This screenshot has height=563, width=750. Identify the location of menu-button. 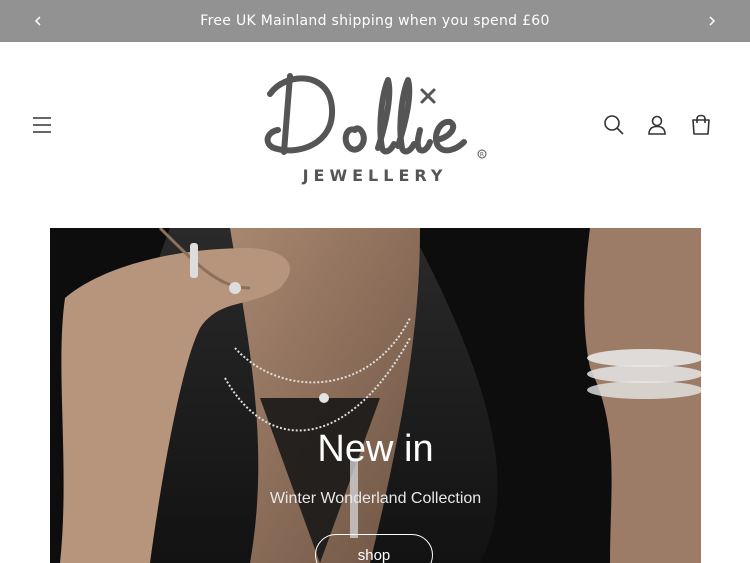
(42, 125).